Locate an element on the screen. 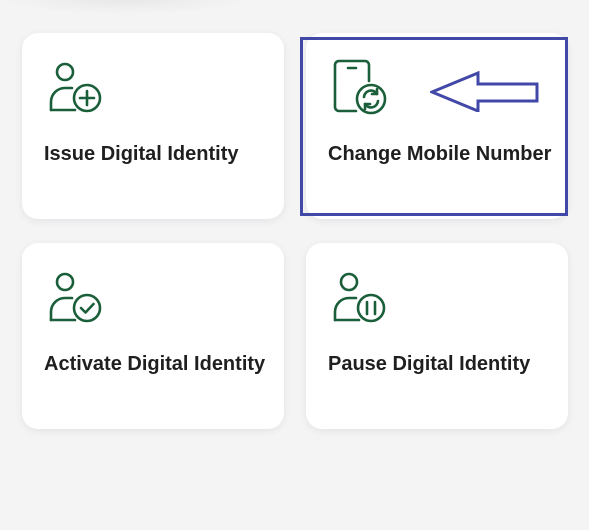  user-check-icon is located at coordinates (77, 298).